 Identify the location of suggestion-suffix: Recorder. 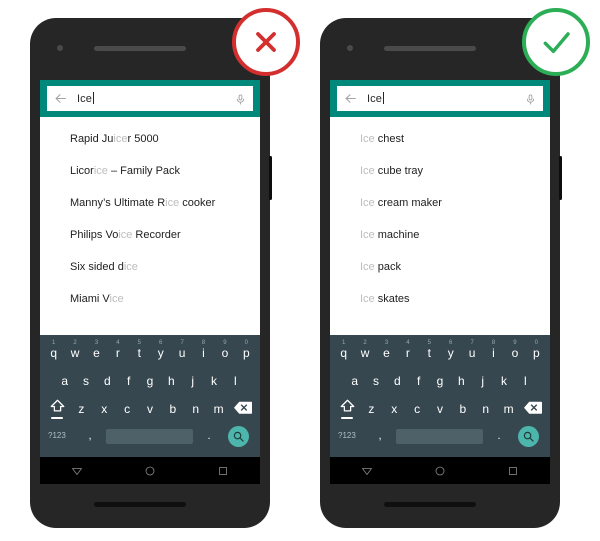
(156, 235).